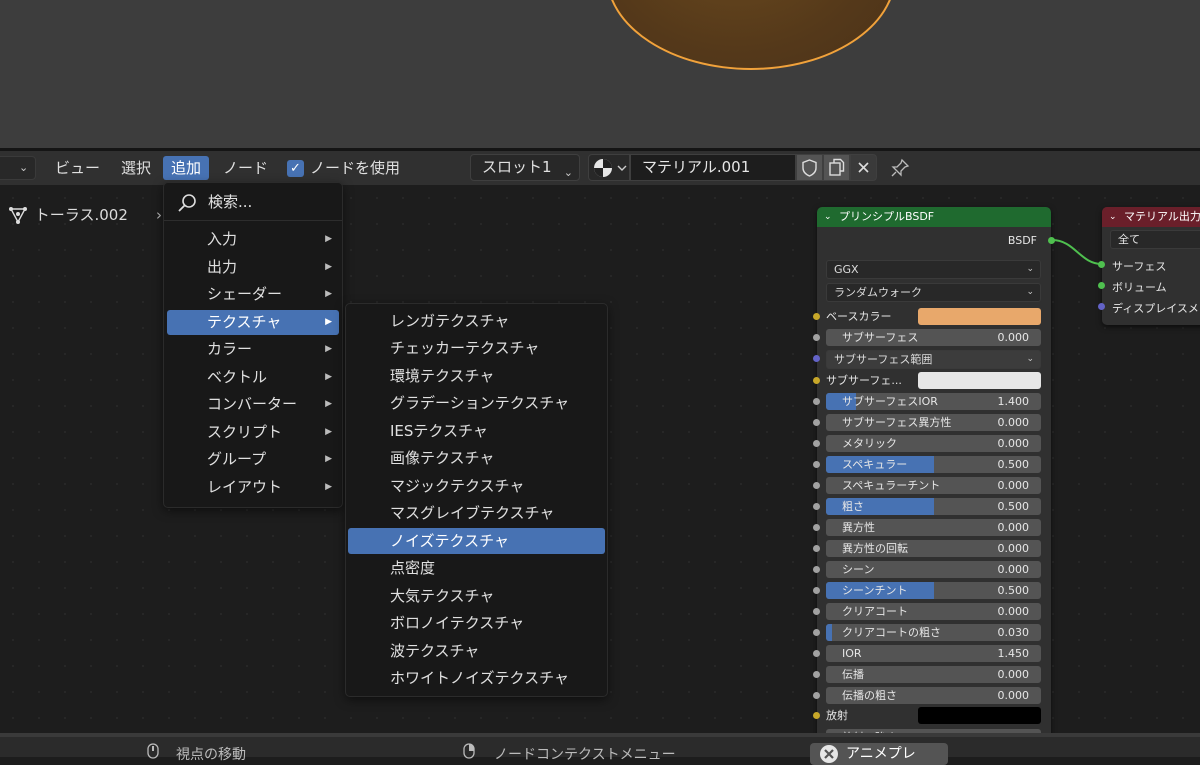 The height and width of the screenshot is (765, 1200). I want to click on dropdown-value: 全て, so click(1129, 239).